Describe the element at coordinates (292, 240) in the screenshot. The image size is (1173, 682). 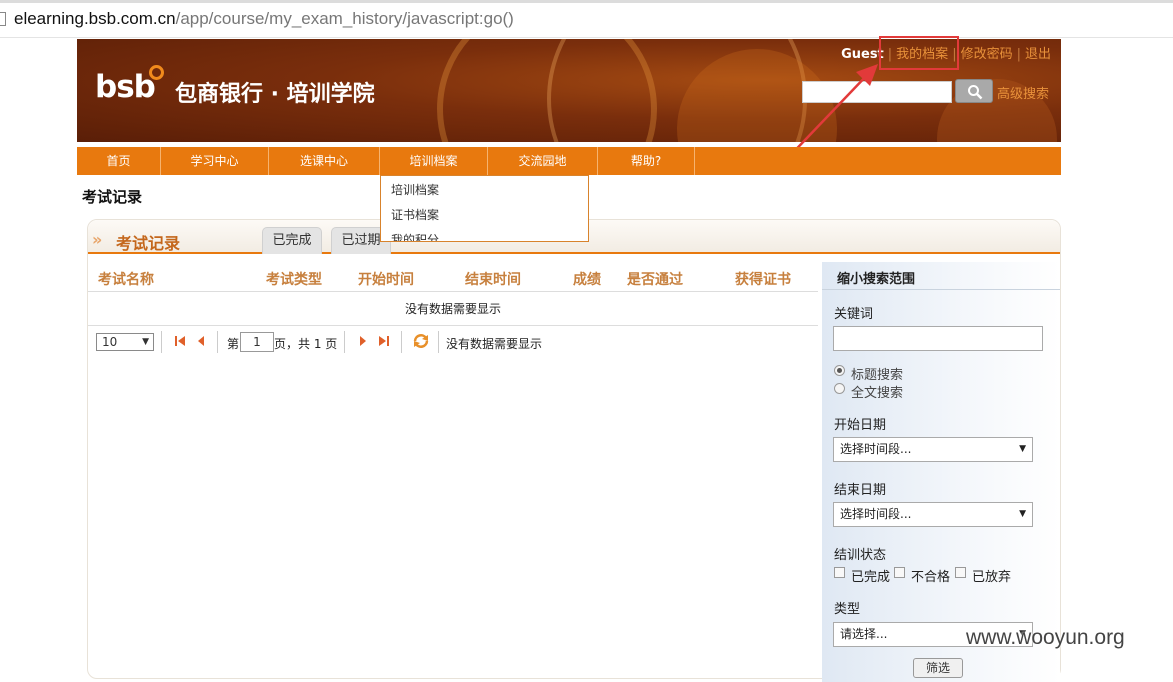
I see `tab-completed: 已完成` at that location.